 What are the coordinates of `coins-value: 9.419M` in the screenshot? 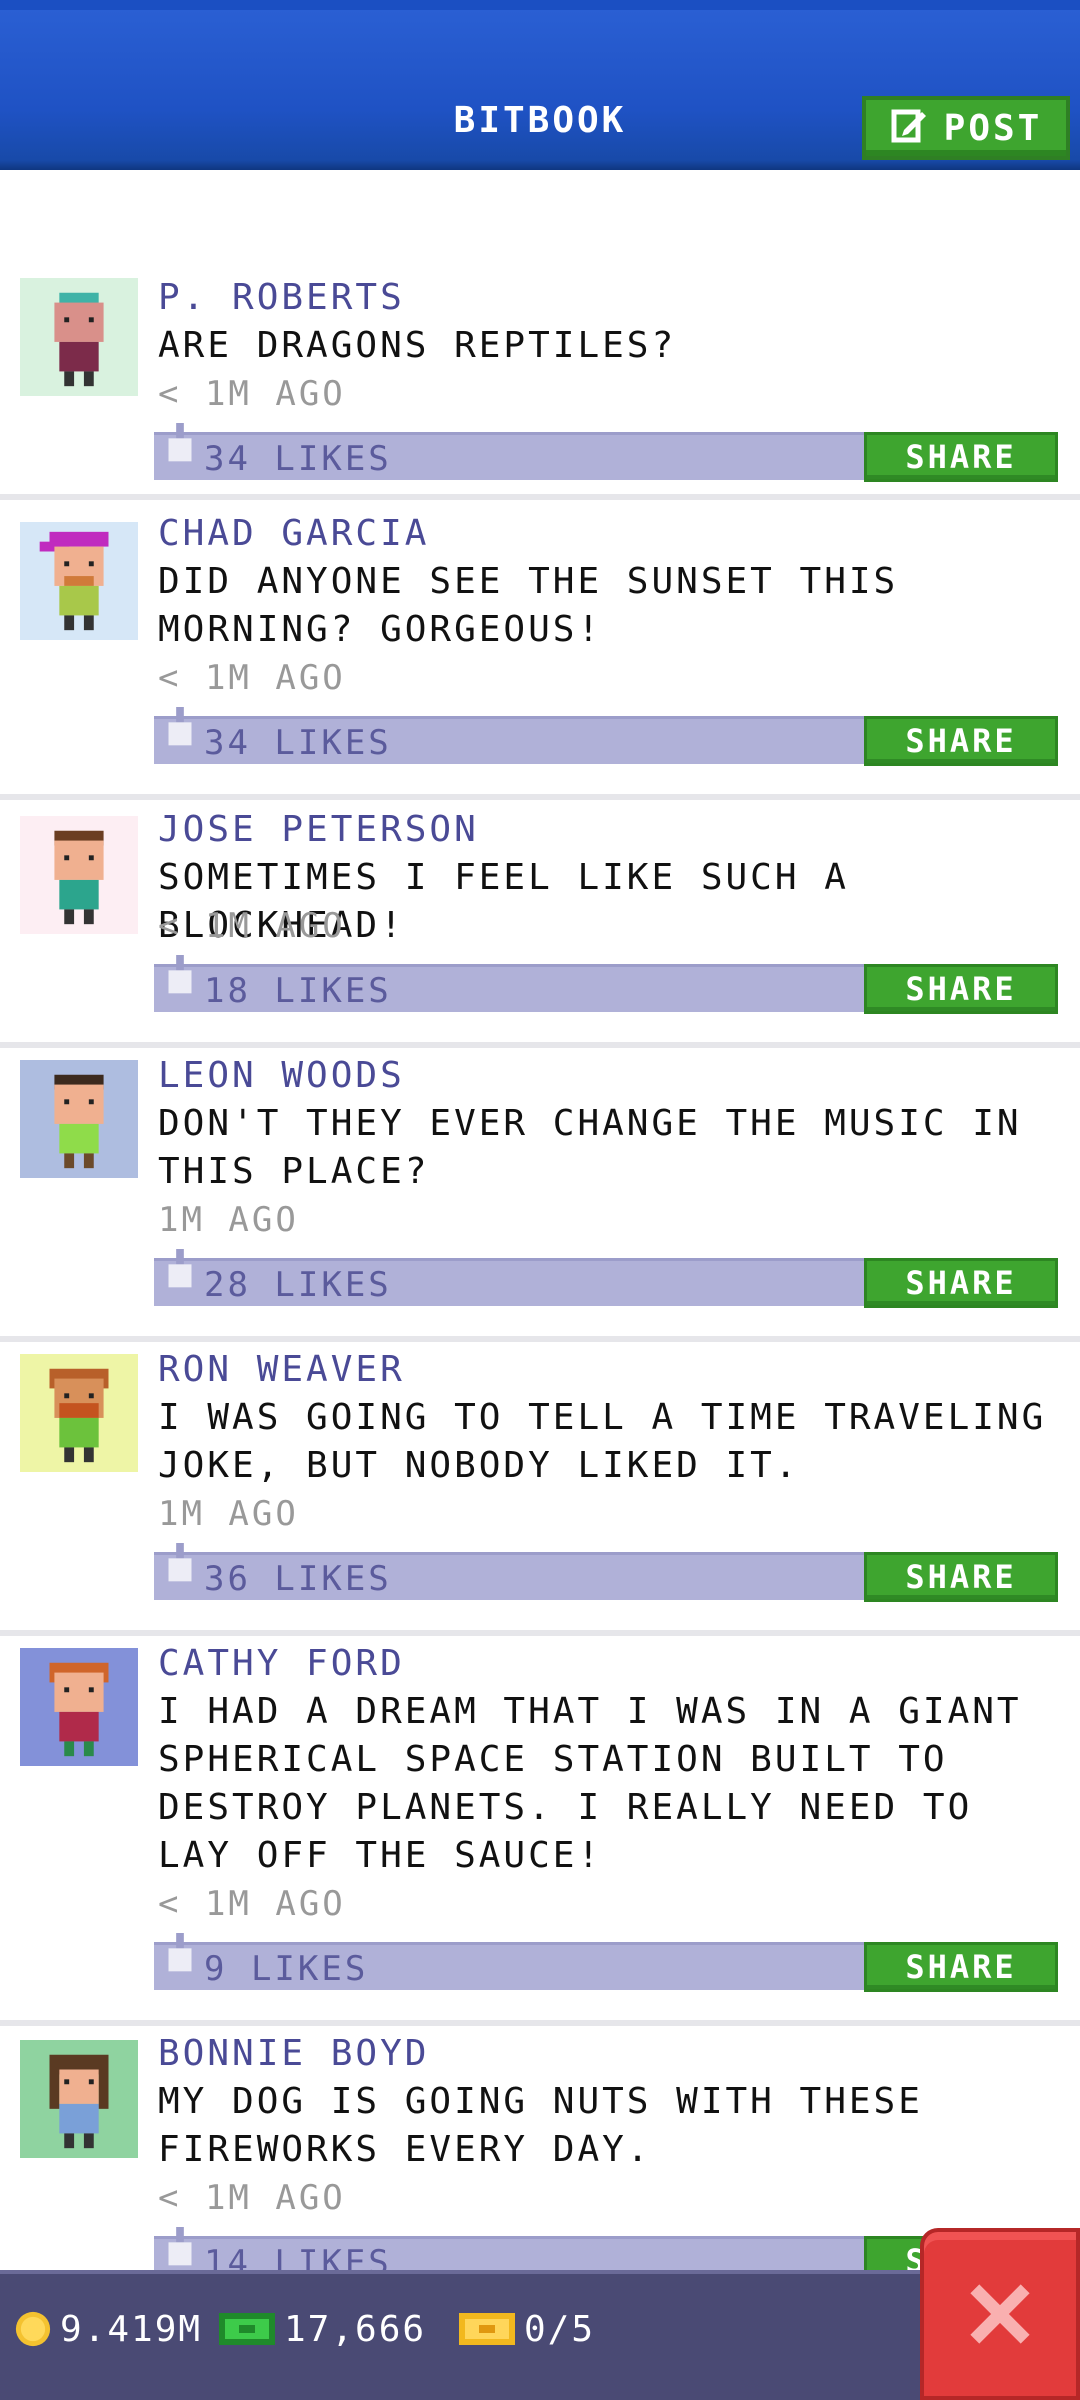 It's located at (131, 2329).